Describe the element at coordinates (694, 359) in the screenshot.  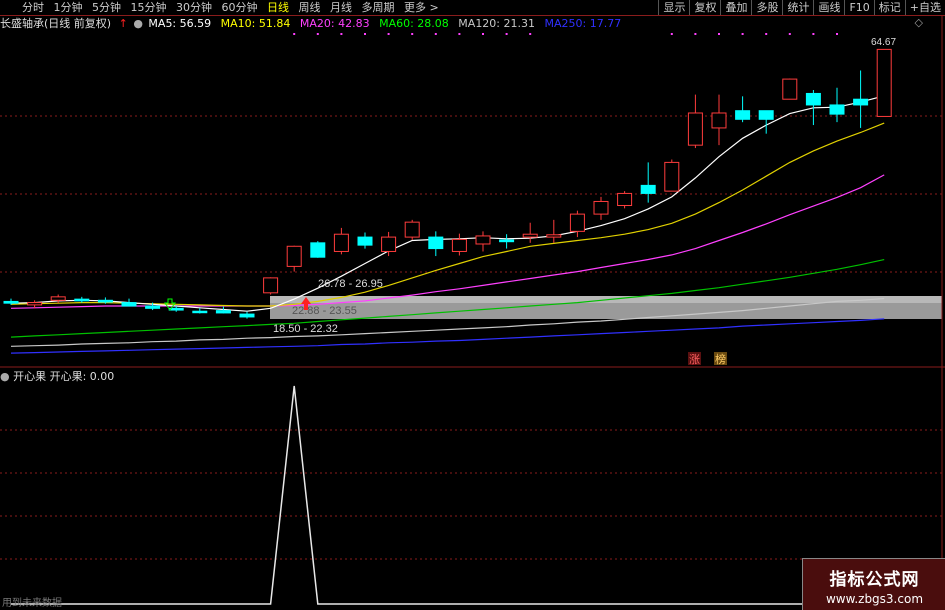
I see `tag-zhang: 涨` at that location.